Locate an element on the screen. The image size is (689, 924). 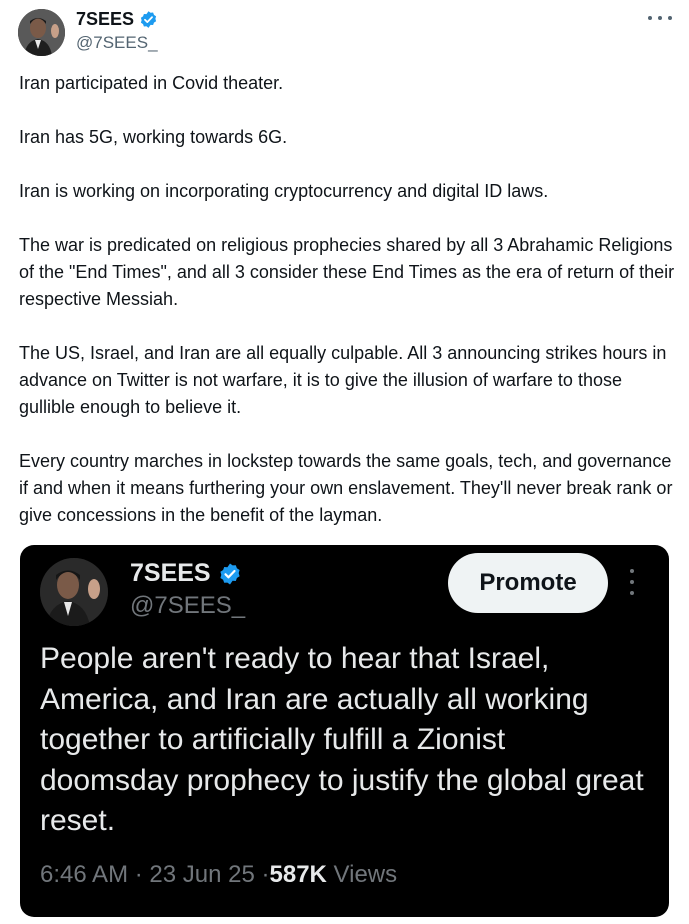
quoted-avatar is located at coordinates (74, 592).